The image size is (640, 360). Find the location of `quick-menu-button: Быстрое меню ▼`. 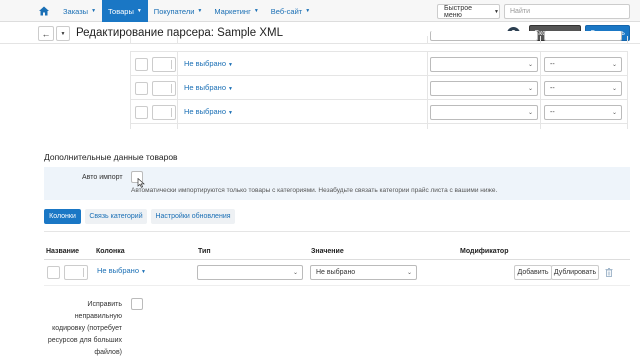

quick-menu-button: Быстрое меню ▼ is located at coordinates (468, 11).